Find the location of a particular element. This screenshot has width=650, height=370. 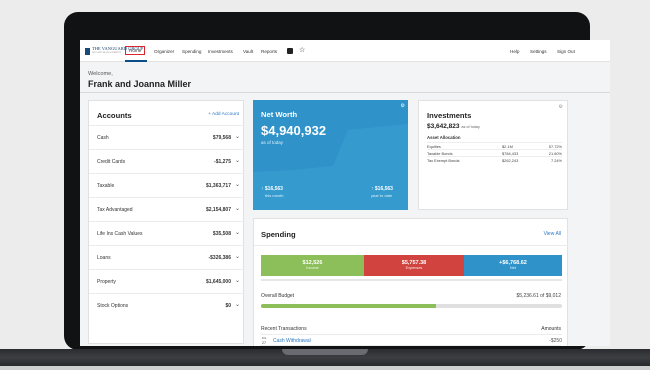

account-row-credit-cards: Credit Cards -$1,275 ⌄ is located at coordinates (167, 161).